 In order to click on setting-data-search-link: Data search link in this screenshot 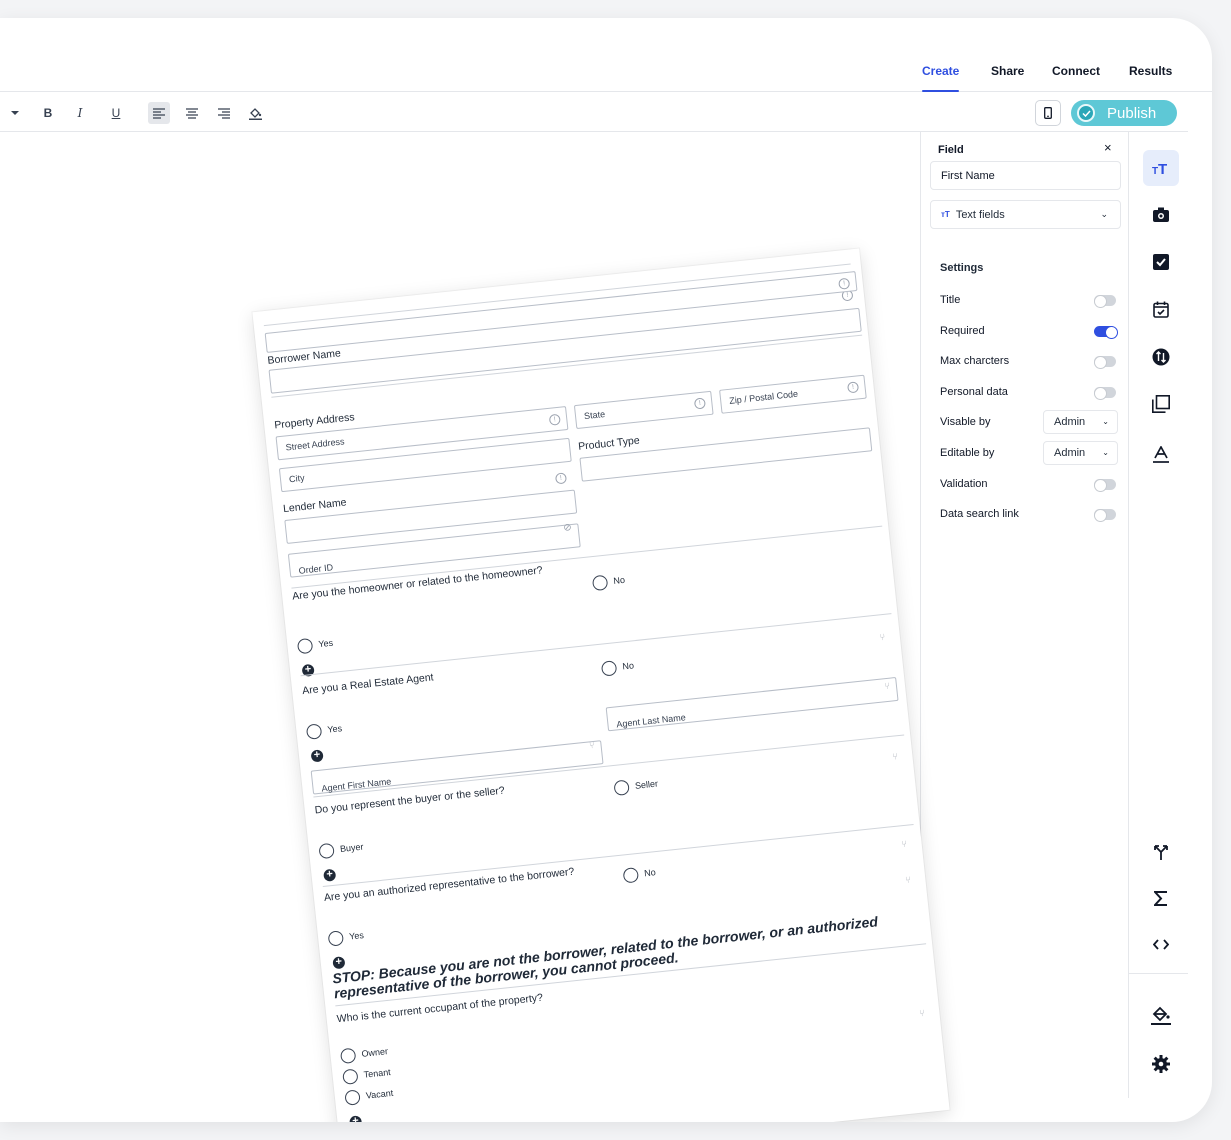, I will do `click(1029, 515)`.